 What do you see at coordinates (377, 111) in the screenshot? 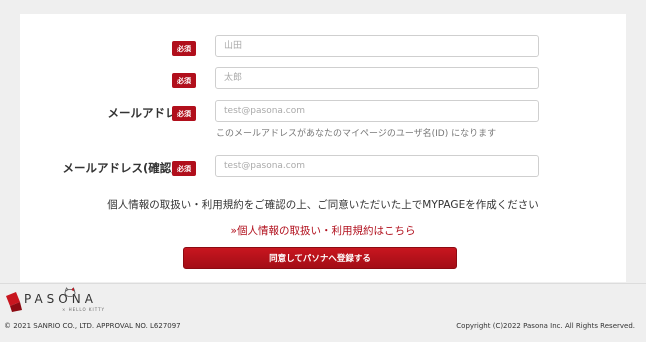
I see `email-input` at bounding box center [377, 111].